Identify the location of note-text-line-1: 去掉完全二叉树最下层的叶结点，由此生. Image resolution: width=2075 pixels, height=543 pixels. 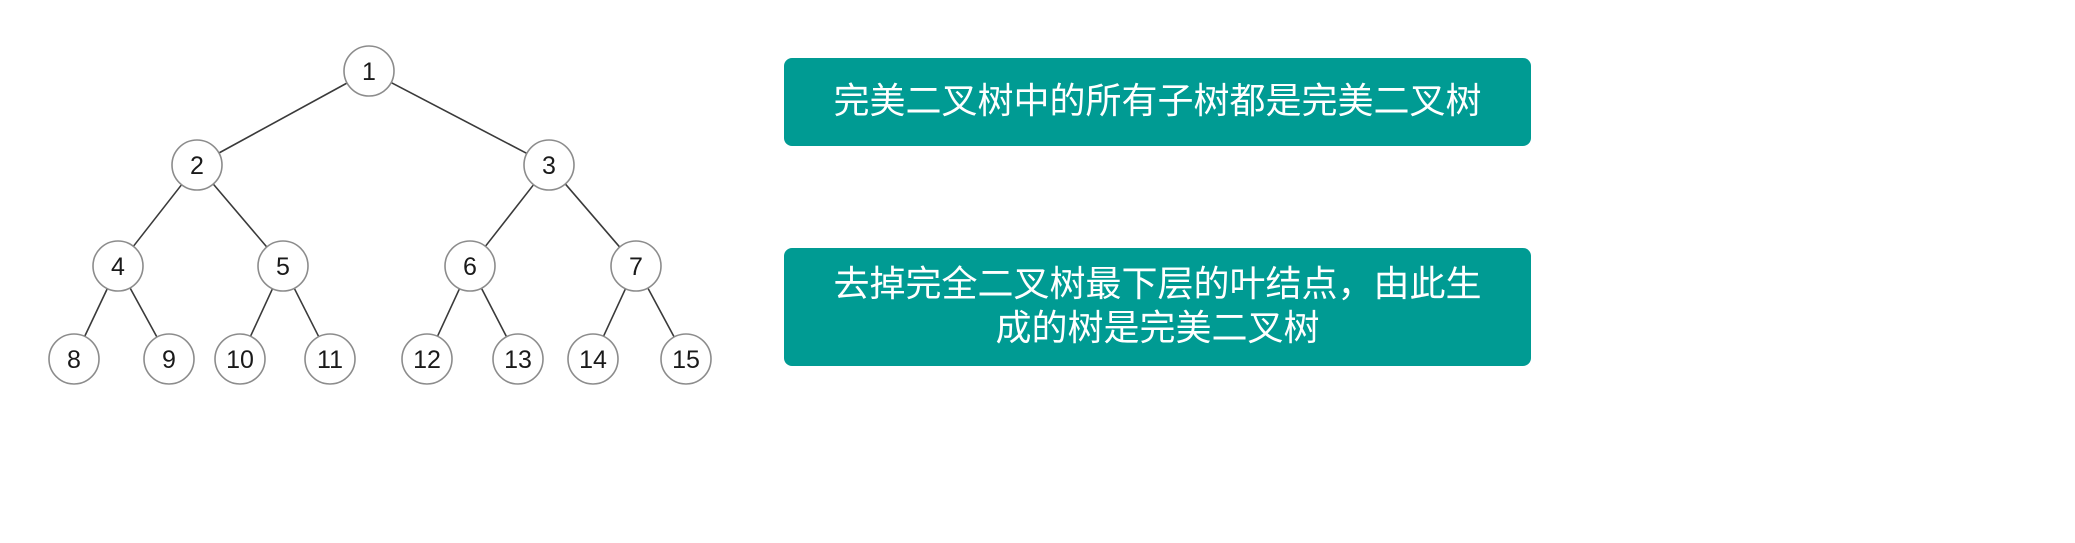
(1157, 284).